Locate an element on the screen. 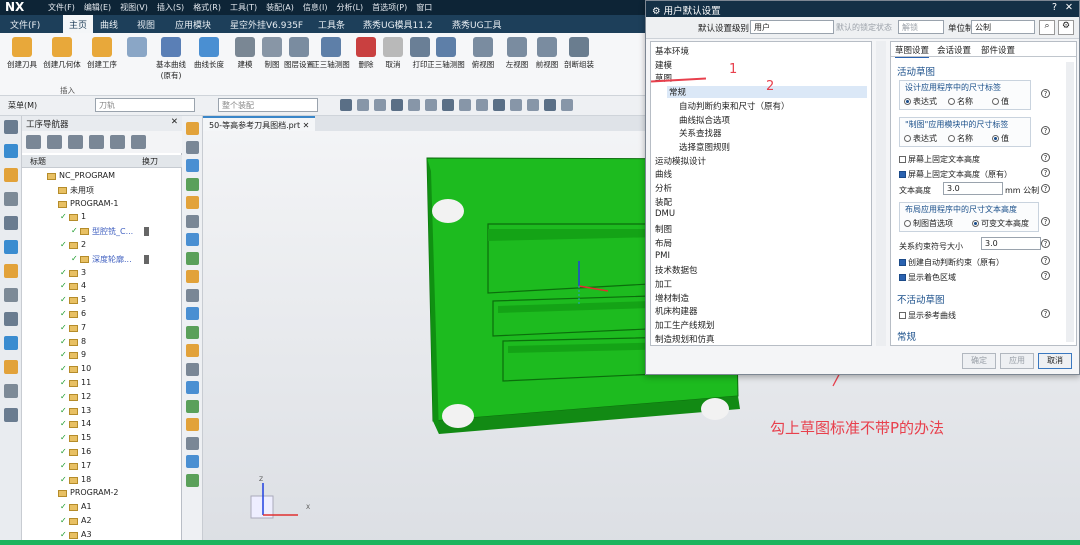 Image resolution: width=1080 pixels, height=545 pixels. category-item: 自动判断约束和尺寸（原有） is located at coordinates (734, 106).